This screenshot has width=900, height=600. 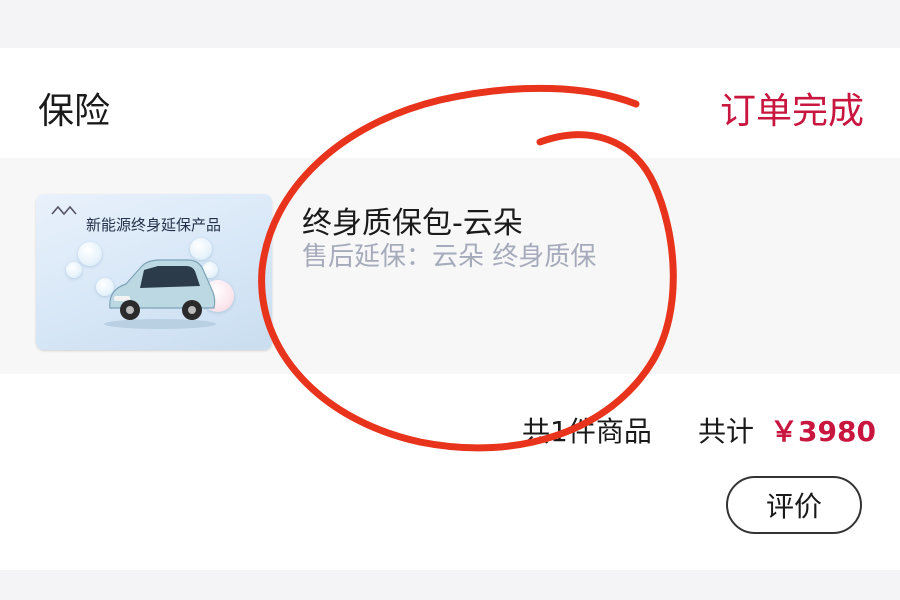 I want to click on order-status: 订单完成, so click(x=791, y=111).